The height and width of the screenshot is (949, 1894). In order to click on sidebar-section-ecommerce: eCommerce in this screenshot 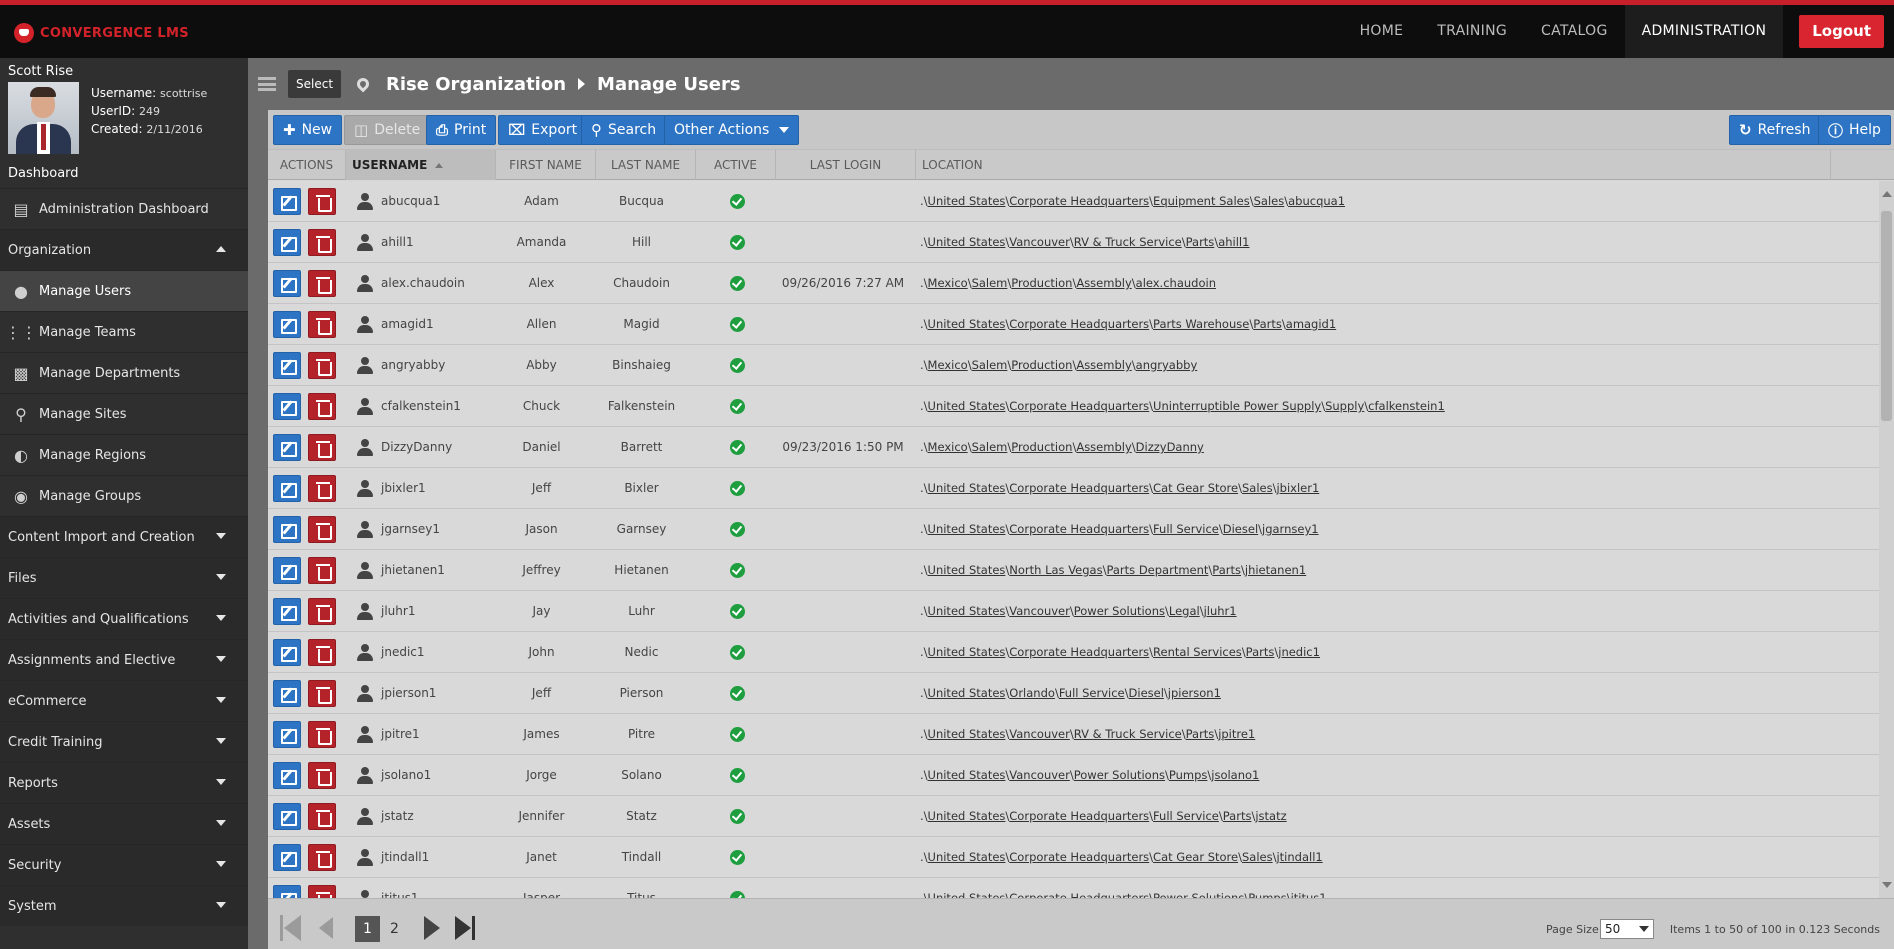, I will do `click(124, 700)`.